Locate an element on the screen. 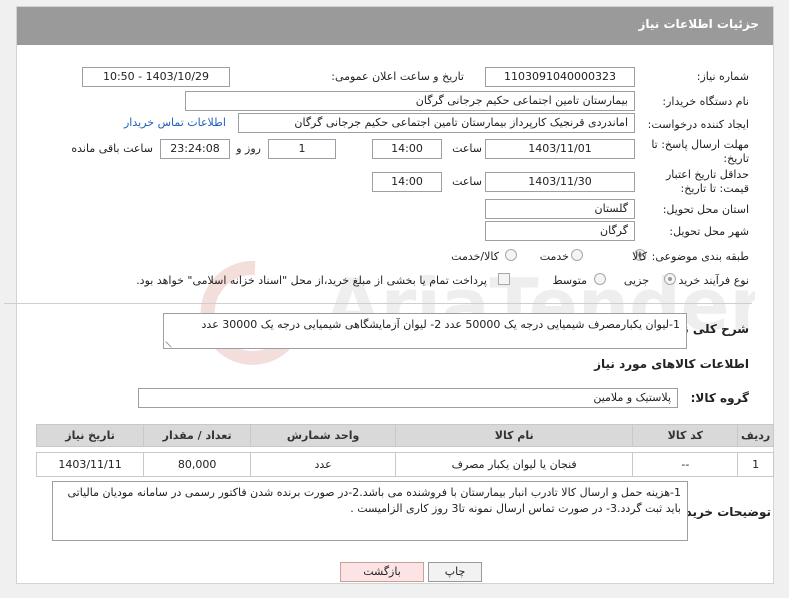 The width and height of the screenshot is (789, 598). col-unit: واحد شمارش is located at coordinates (323, 435).